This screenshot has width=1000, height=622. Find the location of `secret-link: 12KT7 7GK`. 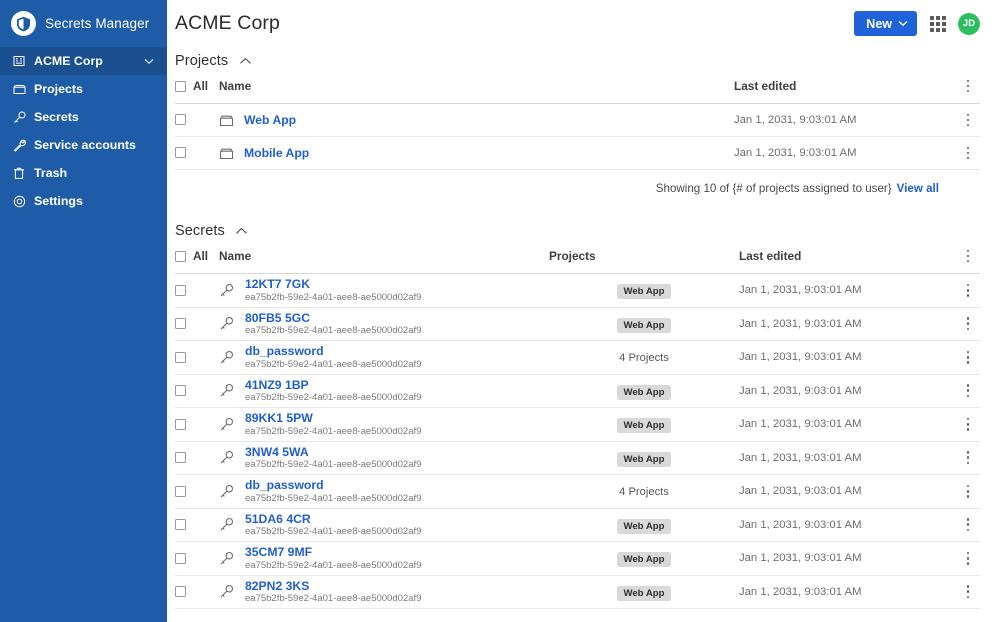

secret-link: 12KT7 7GK is located at coordinates (333, 284).